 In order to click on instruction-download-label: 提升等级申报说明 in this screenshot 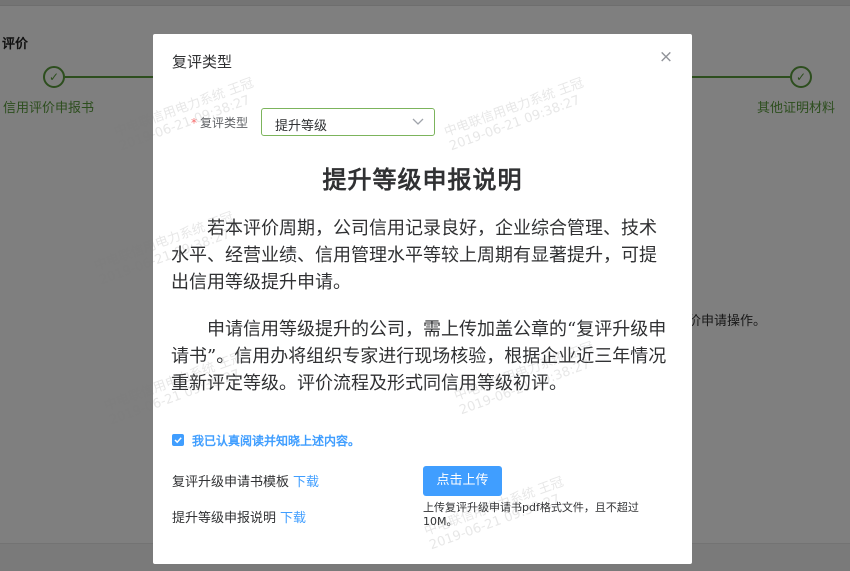, I will do `click(224, 518)`.